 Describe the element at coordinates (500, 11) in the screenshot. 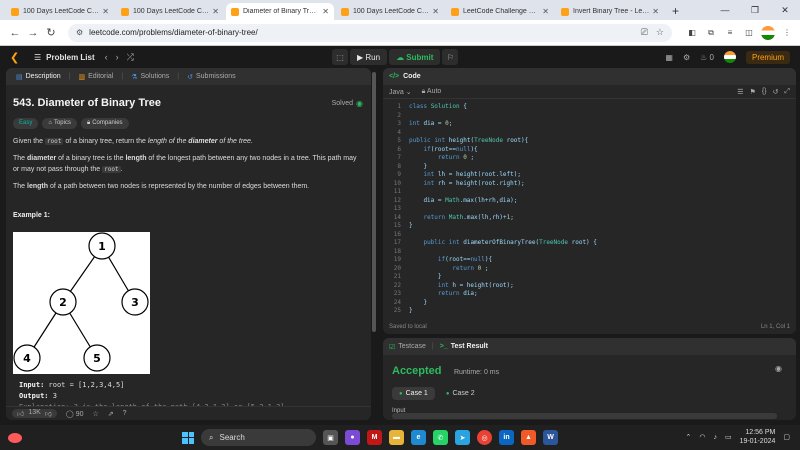

I see `browser-tab-5: LeetCode Challenge #226 ✕` at that location.